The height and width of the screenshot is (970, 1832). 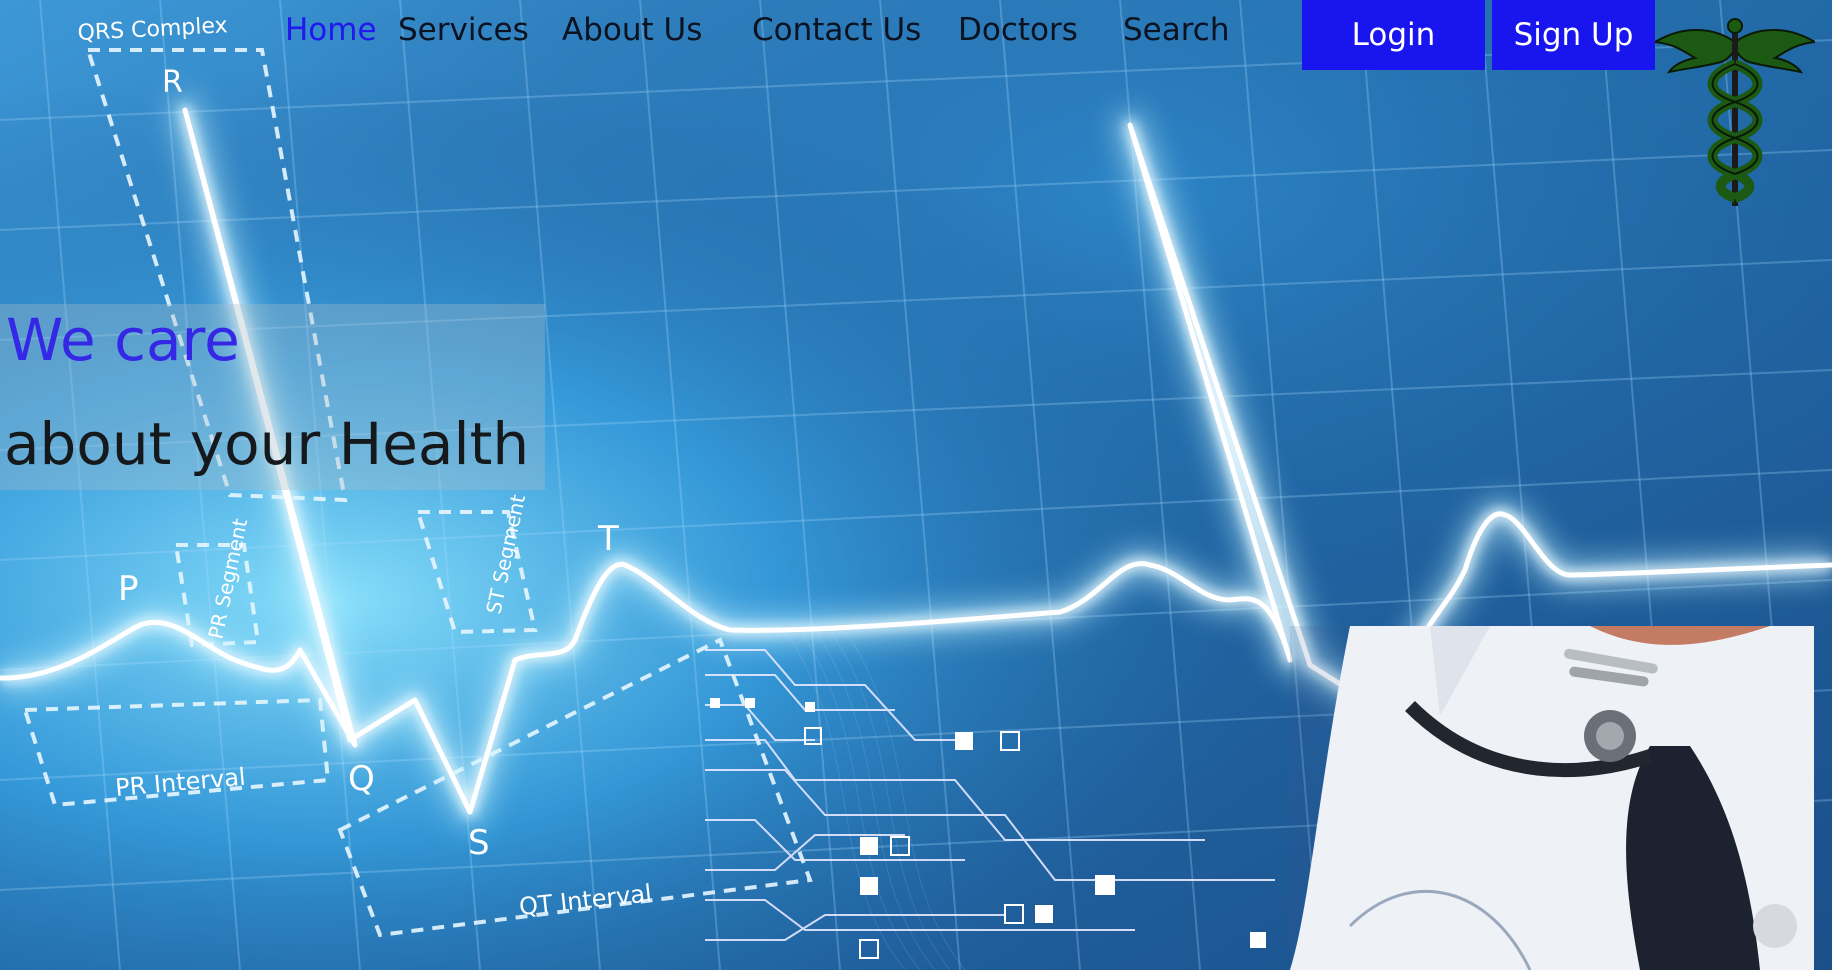 I want to click on sign-up-button: Sign Up, so click(x=1573, y=35).